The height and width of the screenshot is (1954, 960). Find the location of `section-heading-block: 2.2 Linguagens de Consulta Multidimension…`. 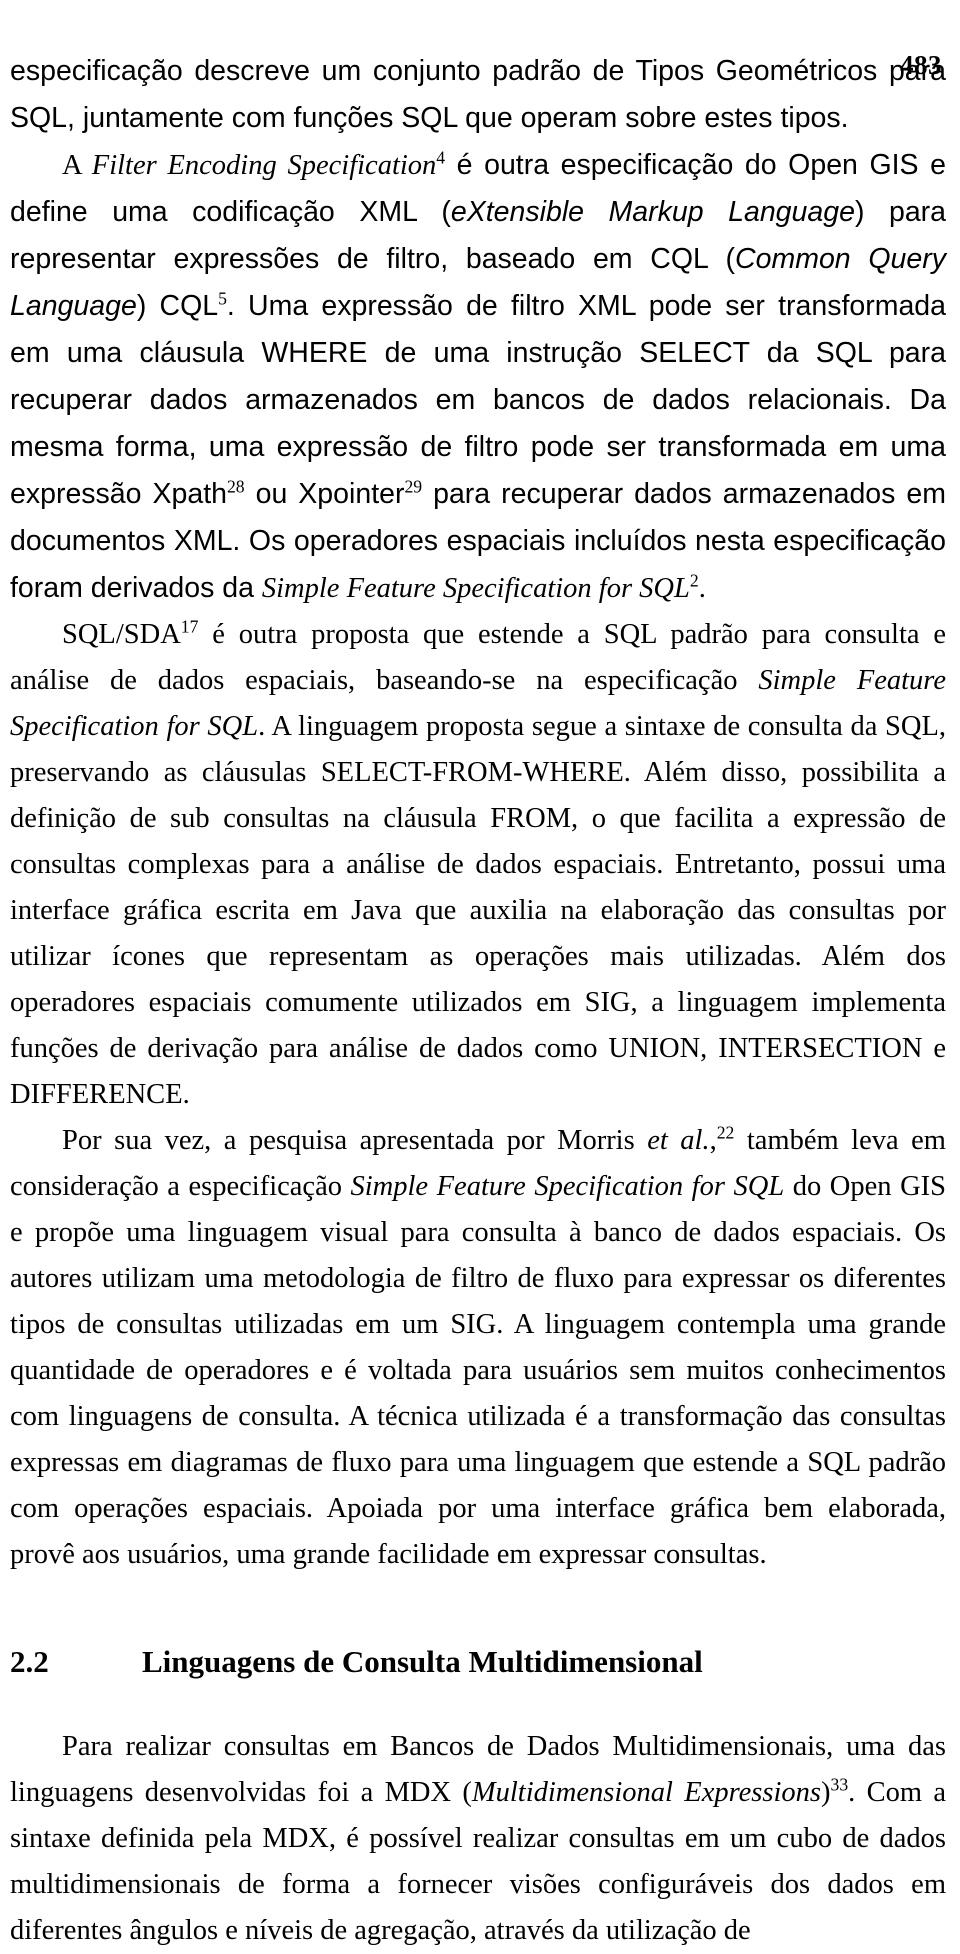

section-heading-block: 2.2 Linguagens de Consulta Multidimension… is located at coordinates (478, 1662).